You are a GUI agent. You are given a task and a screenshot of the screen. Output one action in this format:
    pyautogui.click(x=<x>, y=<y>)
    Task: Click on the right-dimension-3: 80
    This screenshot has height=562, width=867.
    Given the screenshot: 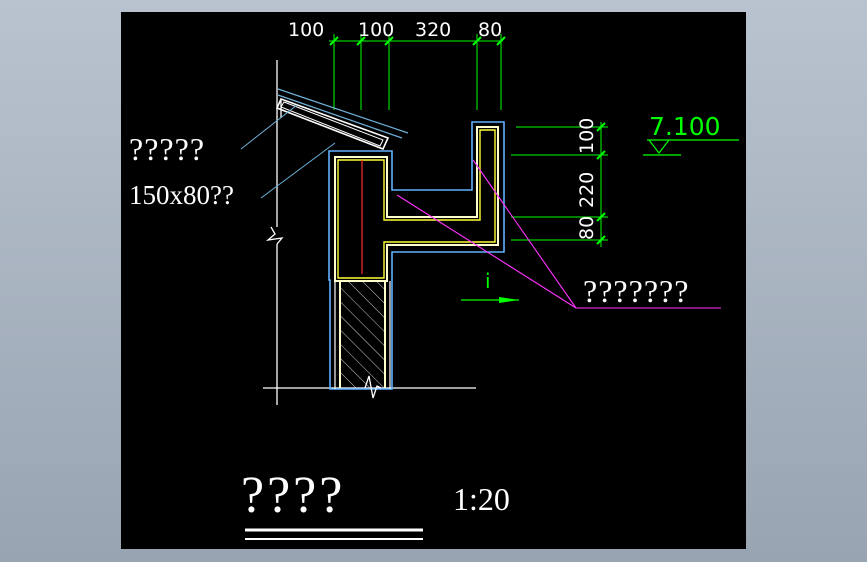 What is the action you would take?
    pyautogui.click(x=587, y=228)
    